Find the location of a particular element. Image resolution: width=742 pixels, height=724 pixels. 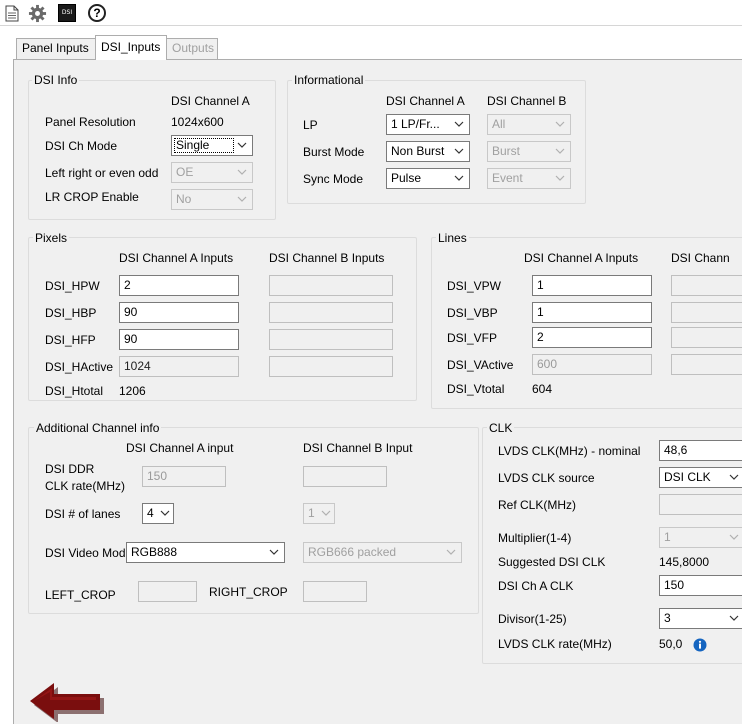

dsi-ch-mode-label: DSI Ch Mode is located at coordinates (81, 146).